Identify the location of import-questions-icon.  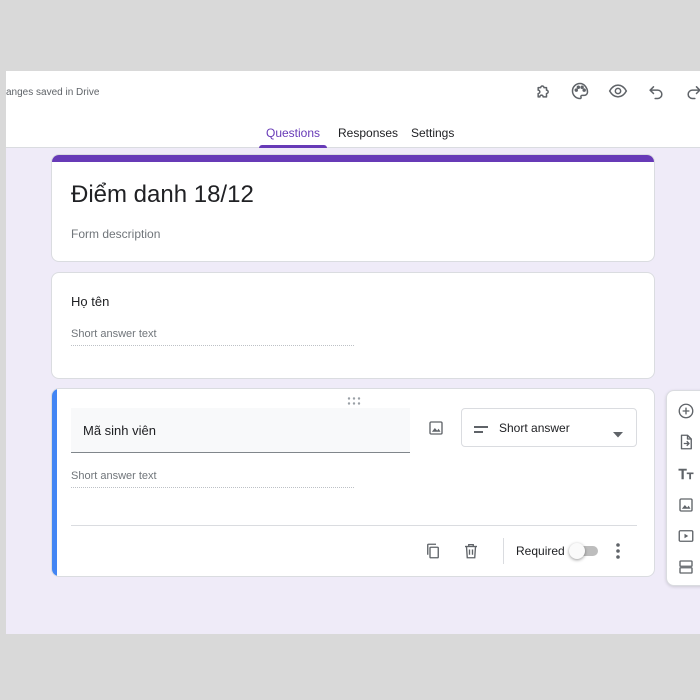
(686, 442).